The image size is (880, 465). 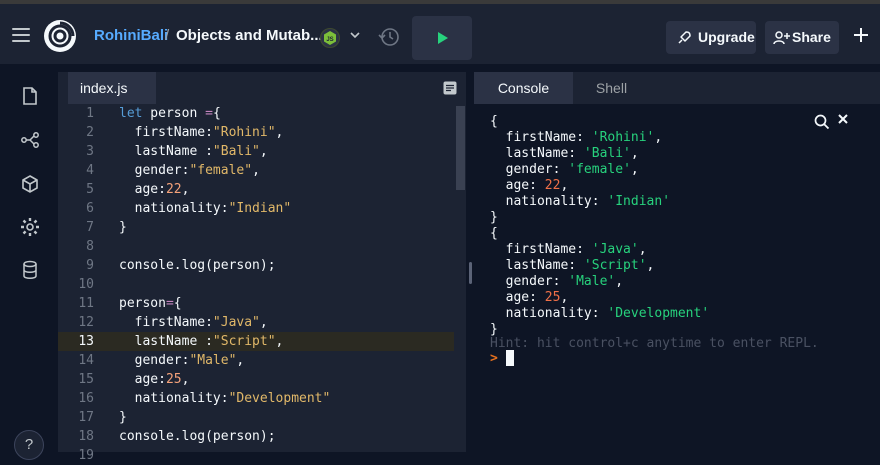 I want to click on nodejs-language-icon: JS, so click(x=330, y=38).